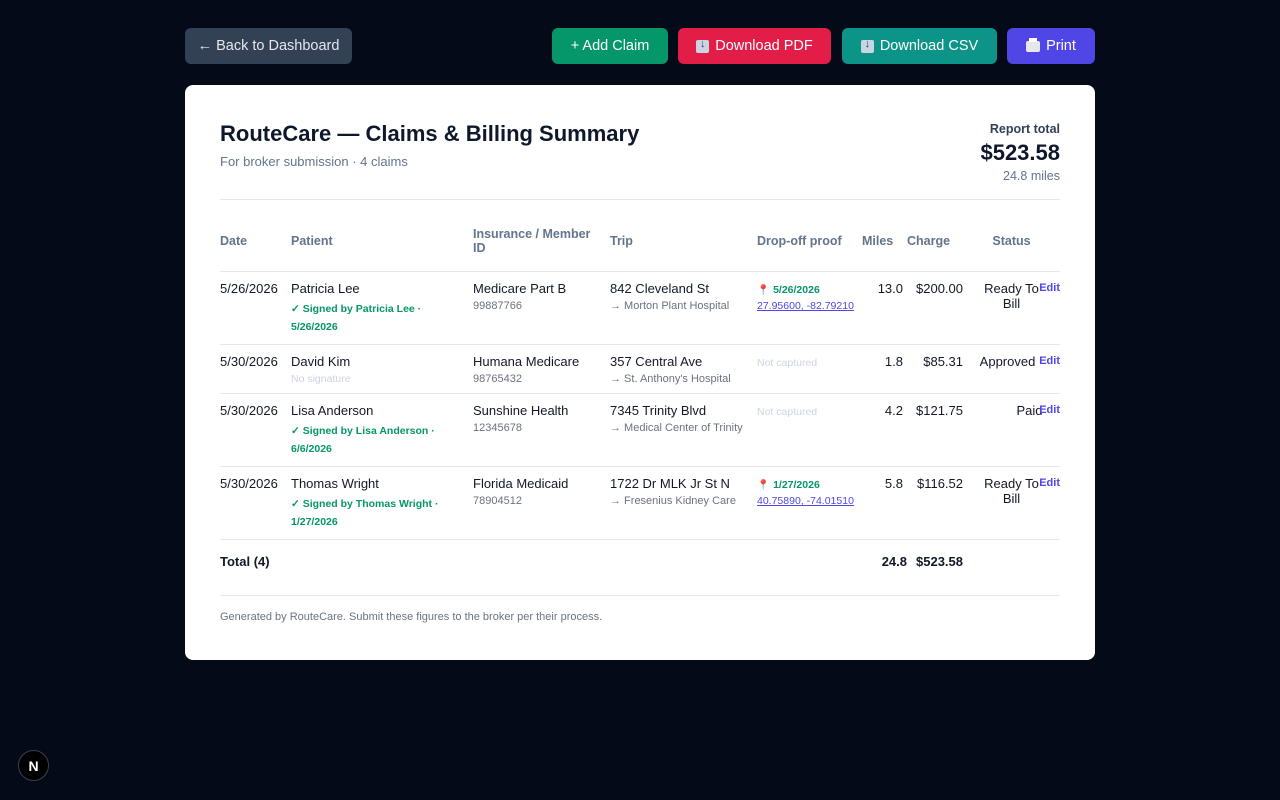 The image size is (1280, 800). Describe the element at coordinates (809, 248) in the screenshot. I see `header-proof: Drop-off proof` at that location.